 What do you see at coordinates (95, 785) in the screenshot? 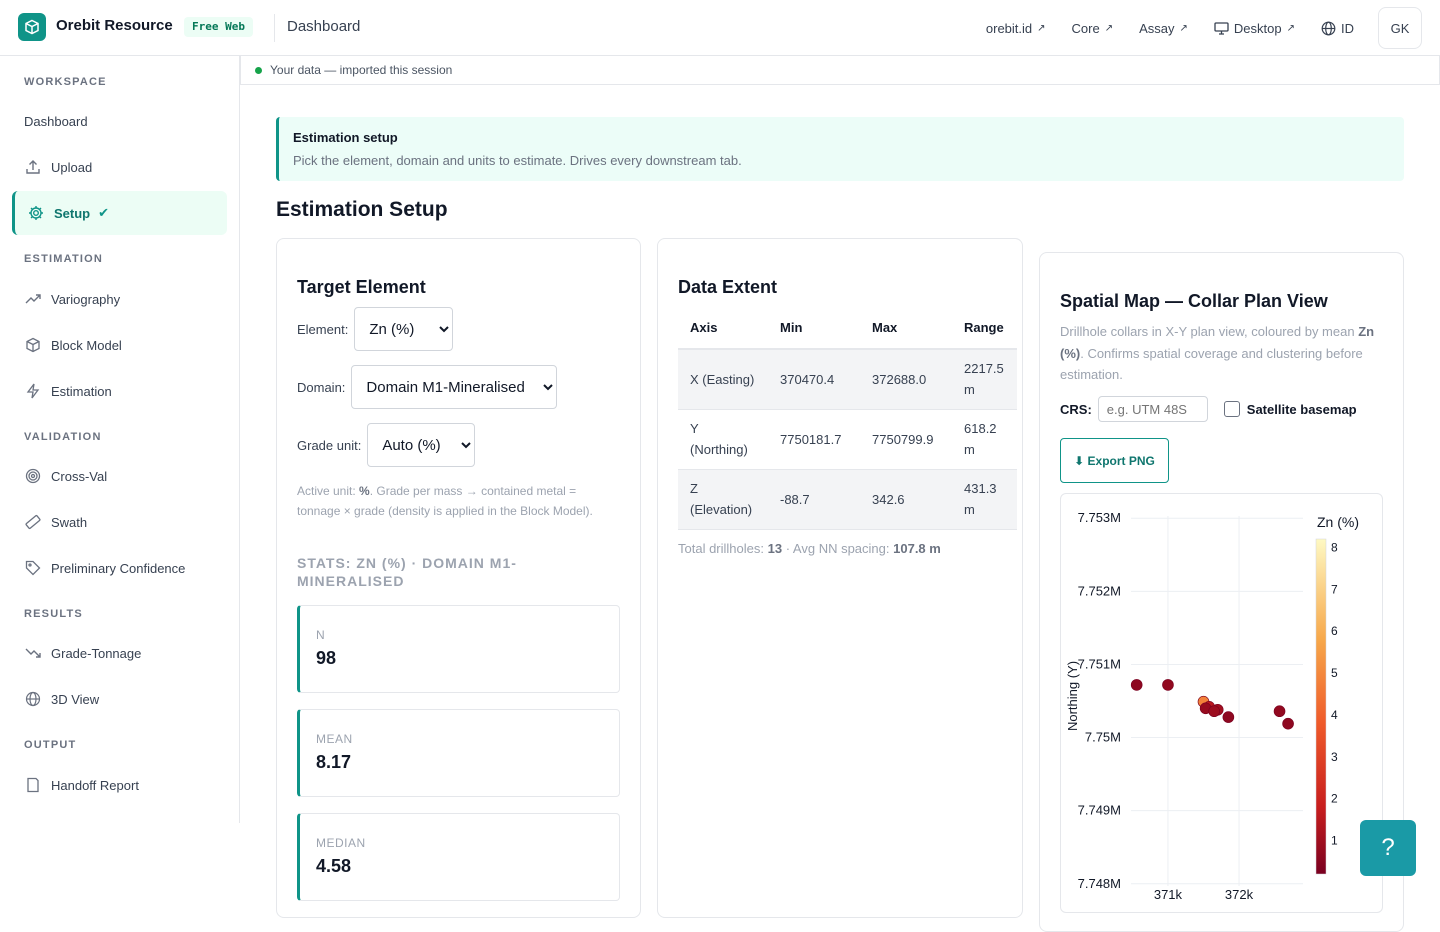
I see `sidebar-item-label: Handoff Report` at bounding box center [95, 785].